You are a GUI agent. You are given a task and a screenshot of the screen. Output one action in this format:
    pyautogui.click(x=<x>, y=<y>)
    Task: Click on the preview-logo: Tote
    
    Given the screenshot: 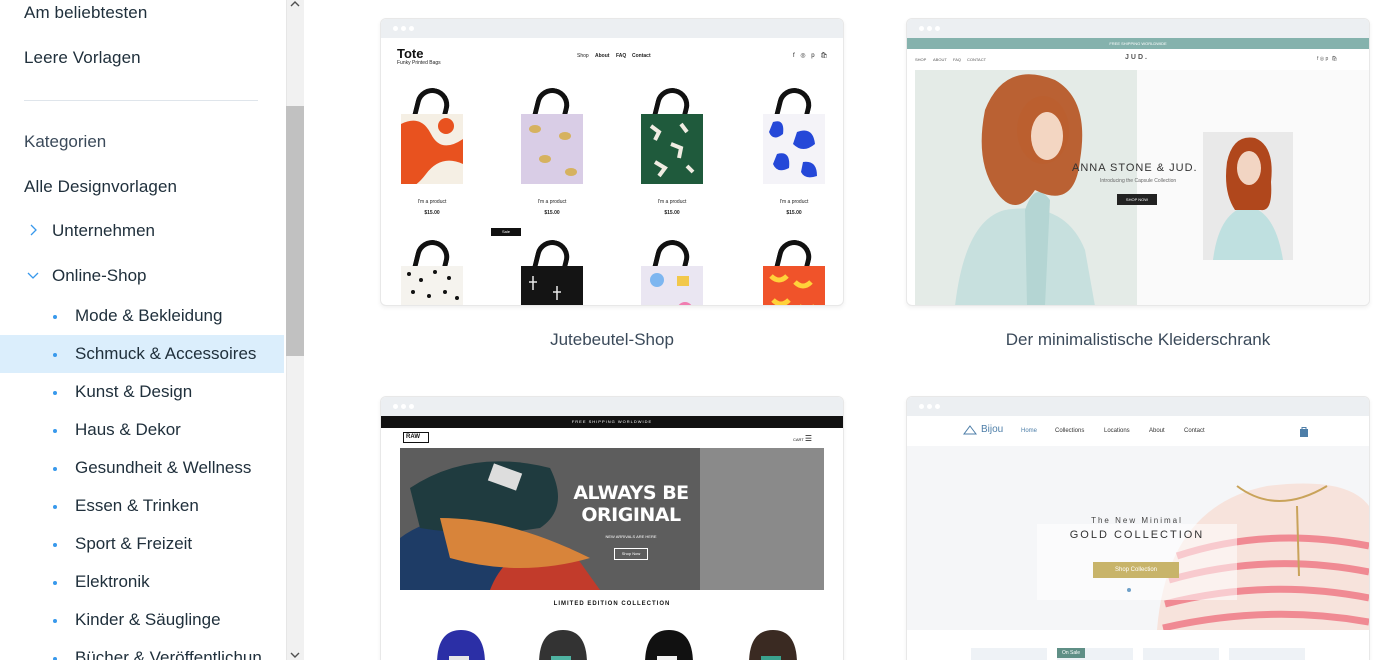 What is the action you would take?
    pyautogui.click(x=410, y=53)
    